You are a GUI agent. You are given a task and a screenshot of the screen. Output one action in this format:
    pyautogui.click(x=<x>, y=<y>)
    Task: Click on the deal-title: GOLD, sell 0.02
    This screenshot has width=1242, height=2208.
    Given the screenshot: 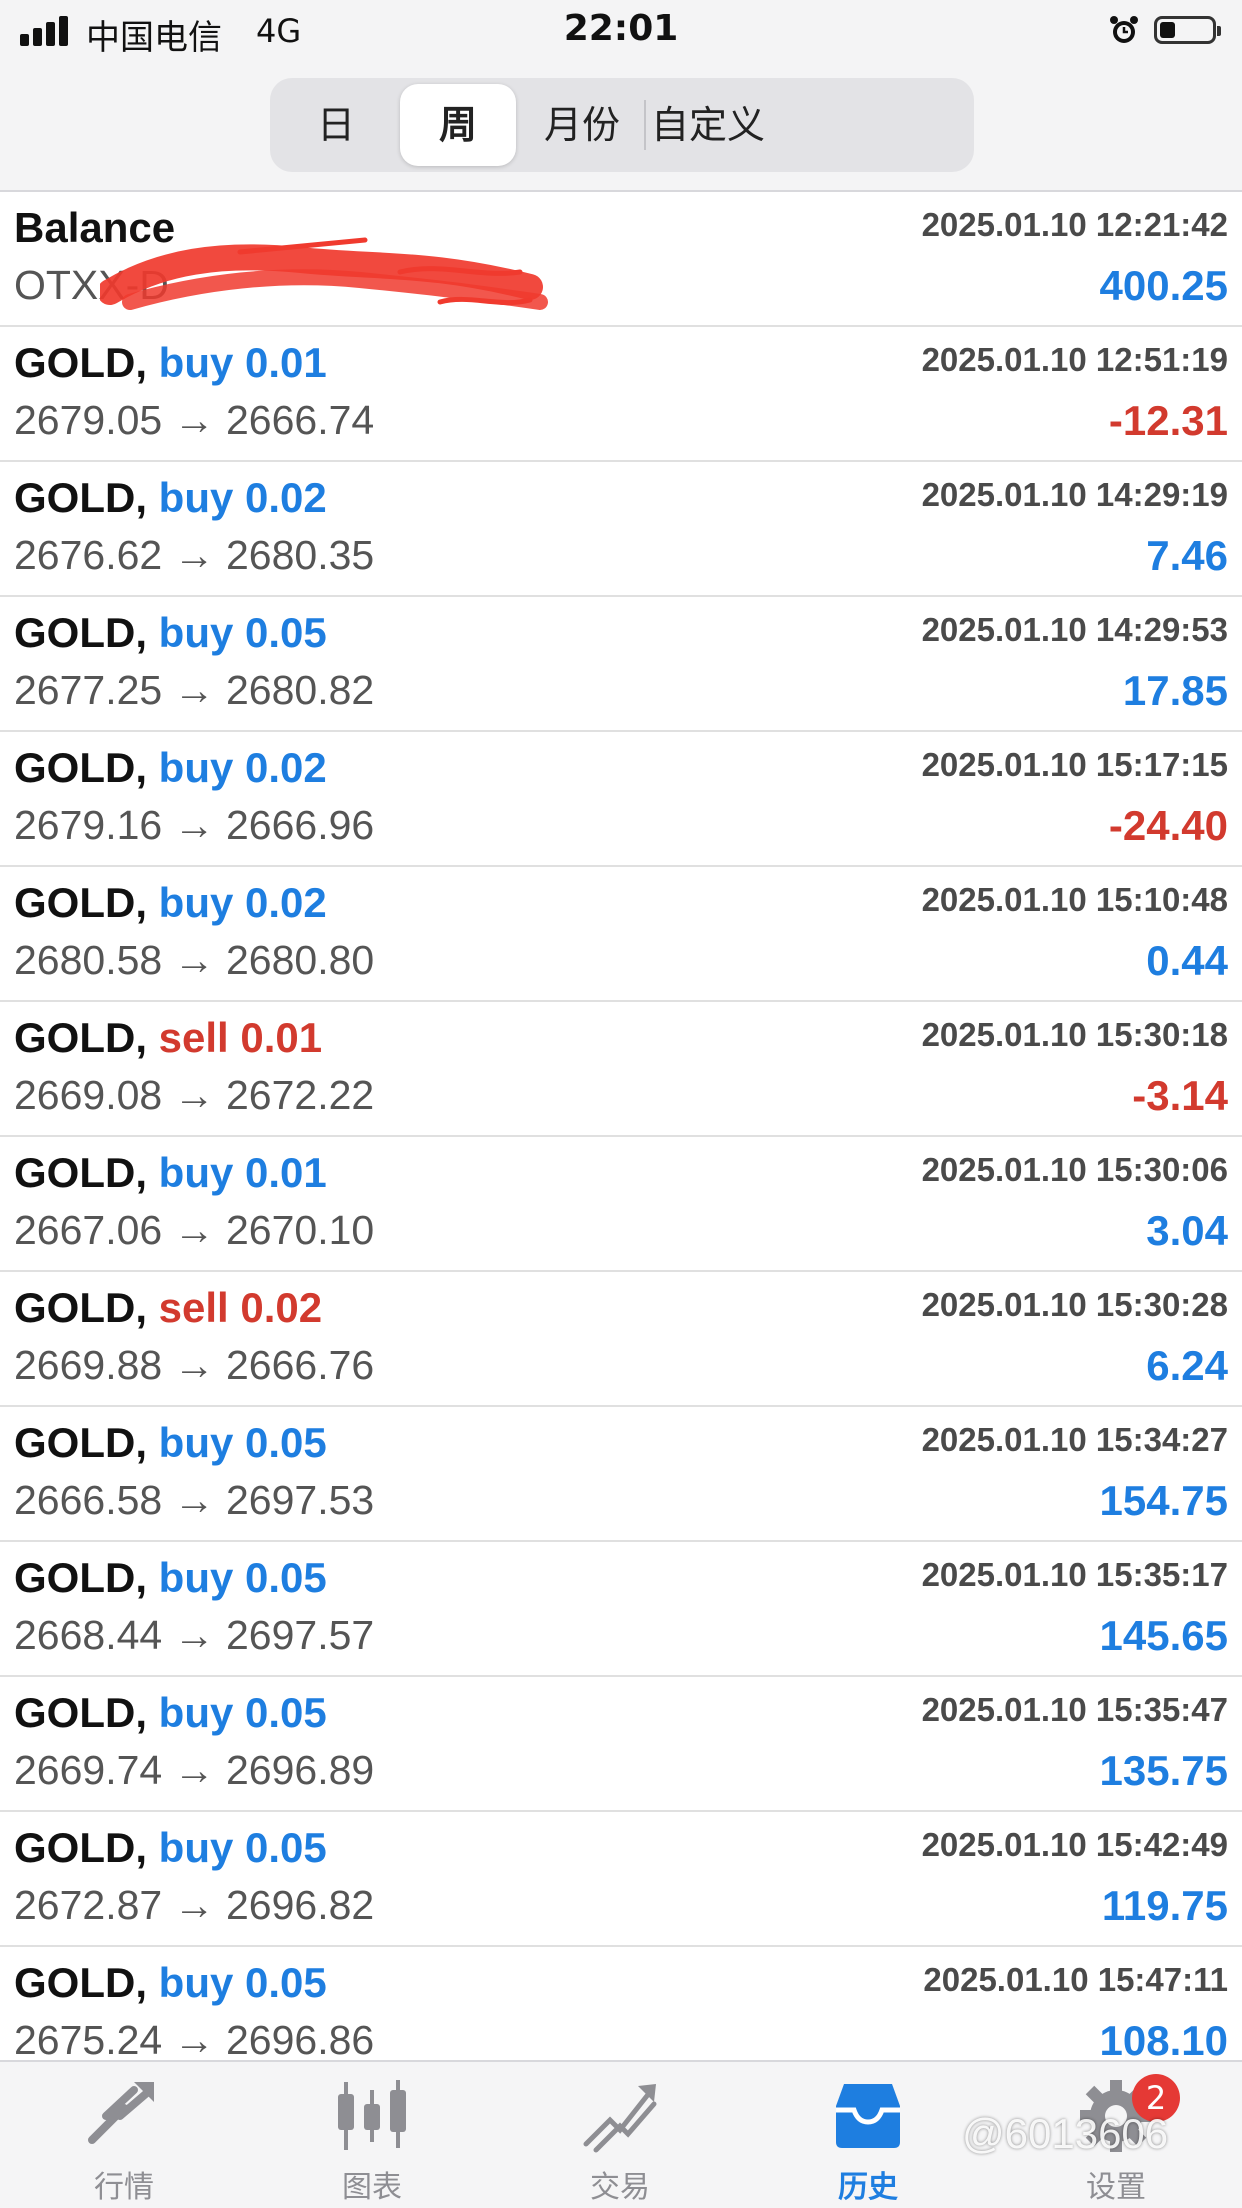 What is the action you would take?
    pyautogui.click(x=168, y=1308)
    